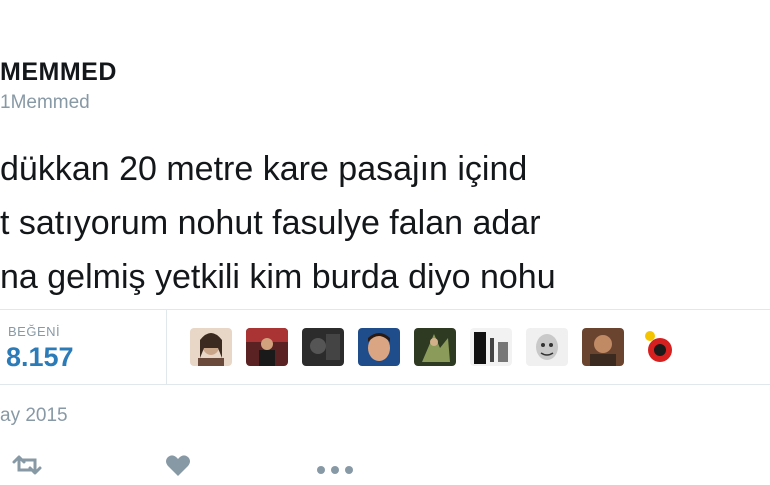 This screenshot has height=485, width=770. I want to click on more-dots-icon, so click(335, 471).